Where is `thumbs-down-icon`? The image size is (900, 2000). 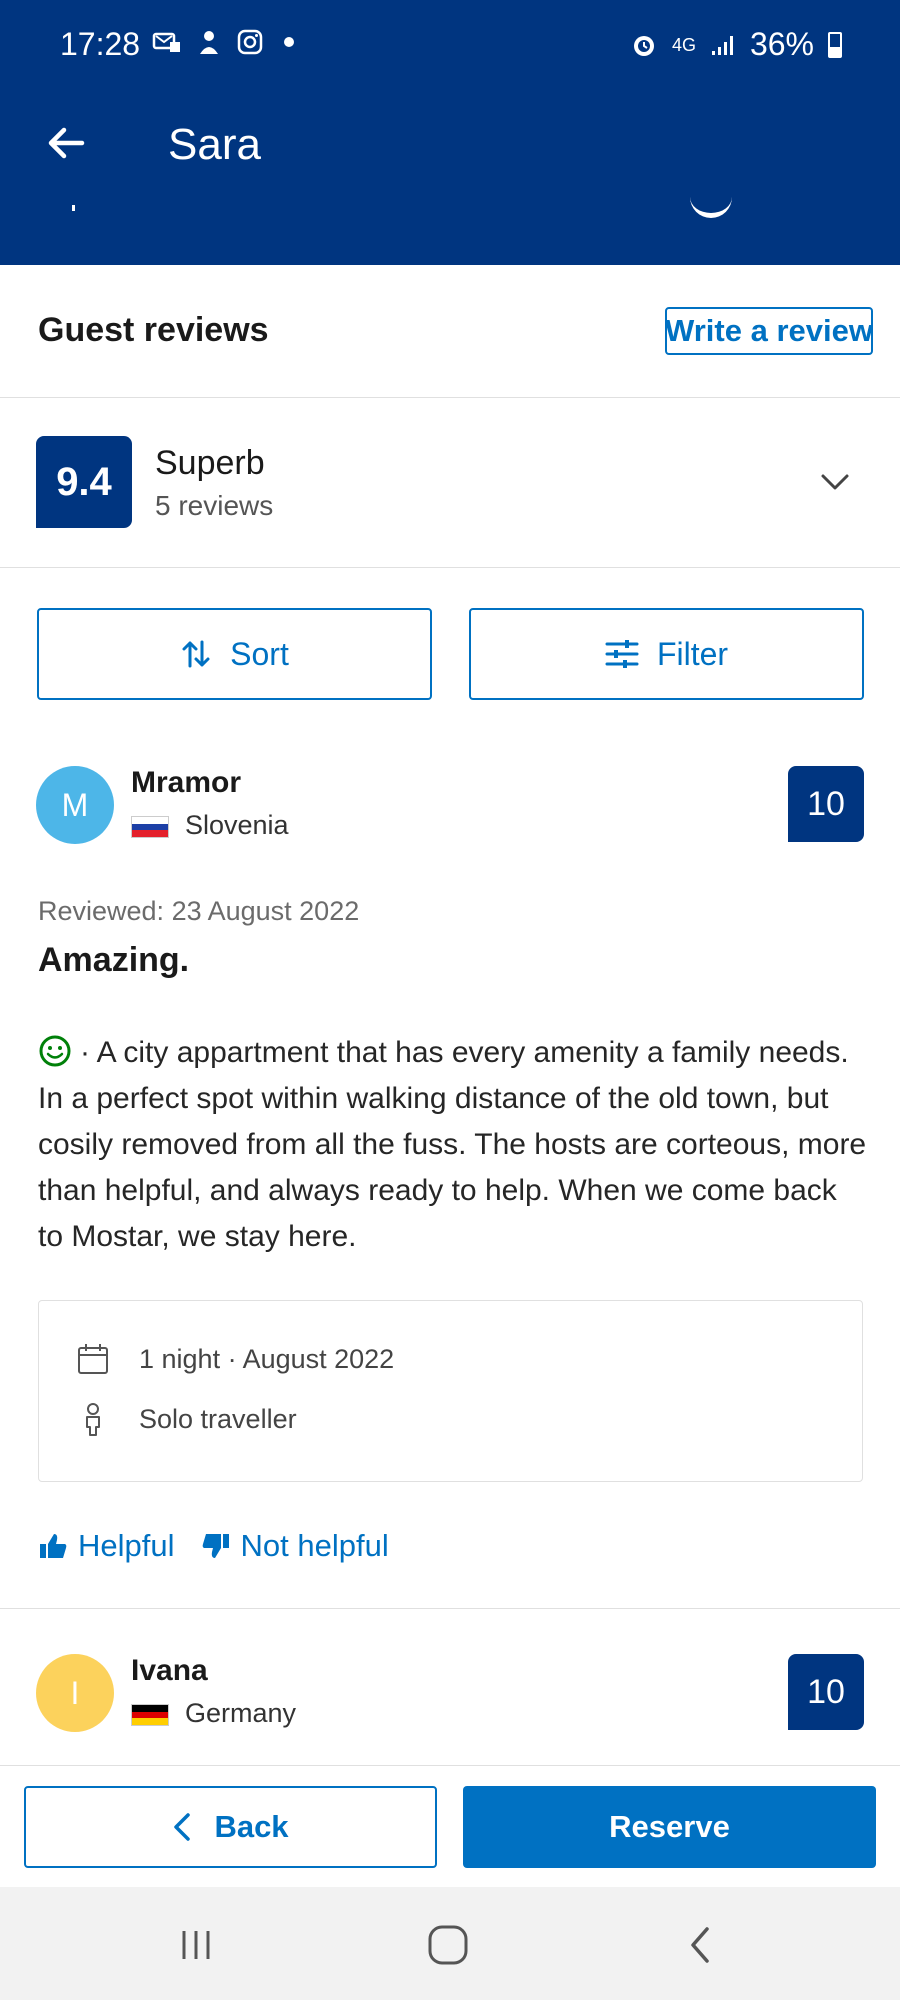
thumbs-down-icon is located at coordinates (215, 1546).